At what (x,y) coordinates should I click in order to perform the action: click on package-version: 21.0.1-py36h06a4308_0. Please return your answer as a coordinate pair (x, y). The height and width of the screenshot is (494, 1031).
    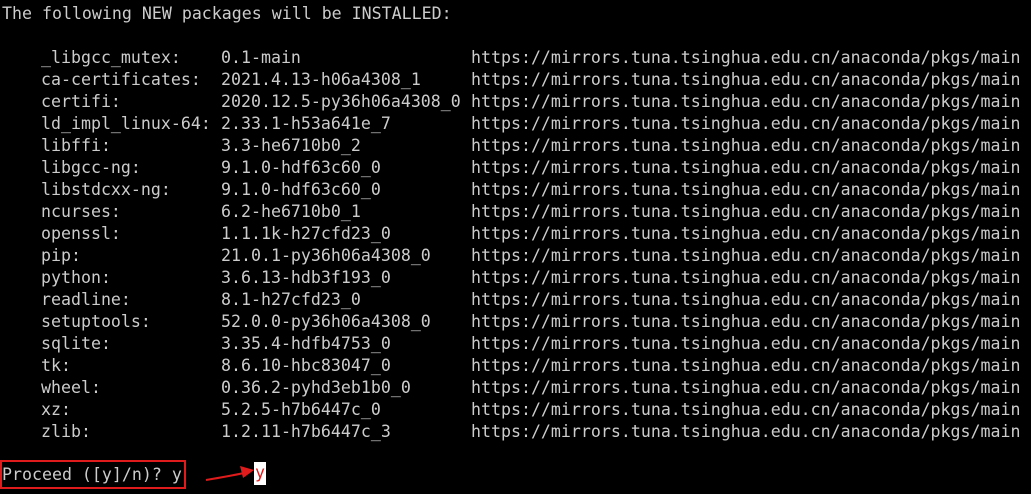
    Looking at the image, I should click on (326, 255).